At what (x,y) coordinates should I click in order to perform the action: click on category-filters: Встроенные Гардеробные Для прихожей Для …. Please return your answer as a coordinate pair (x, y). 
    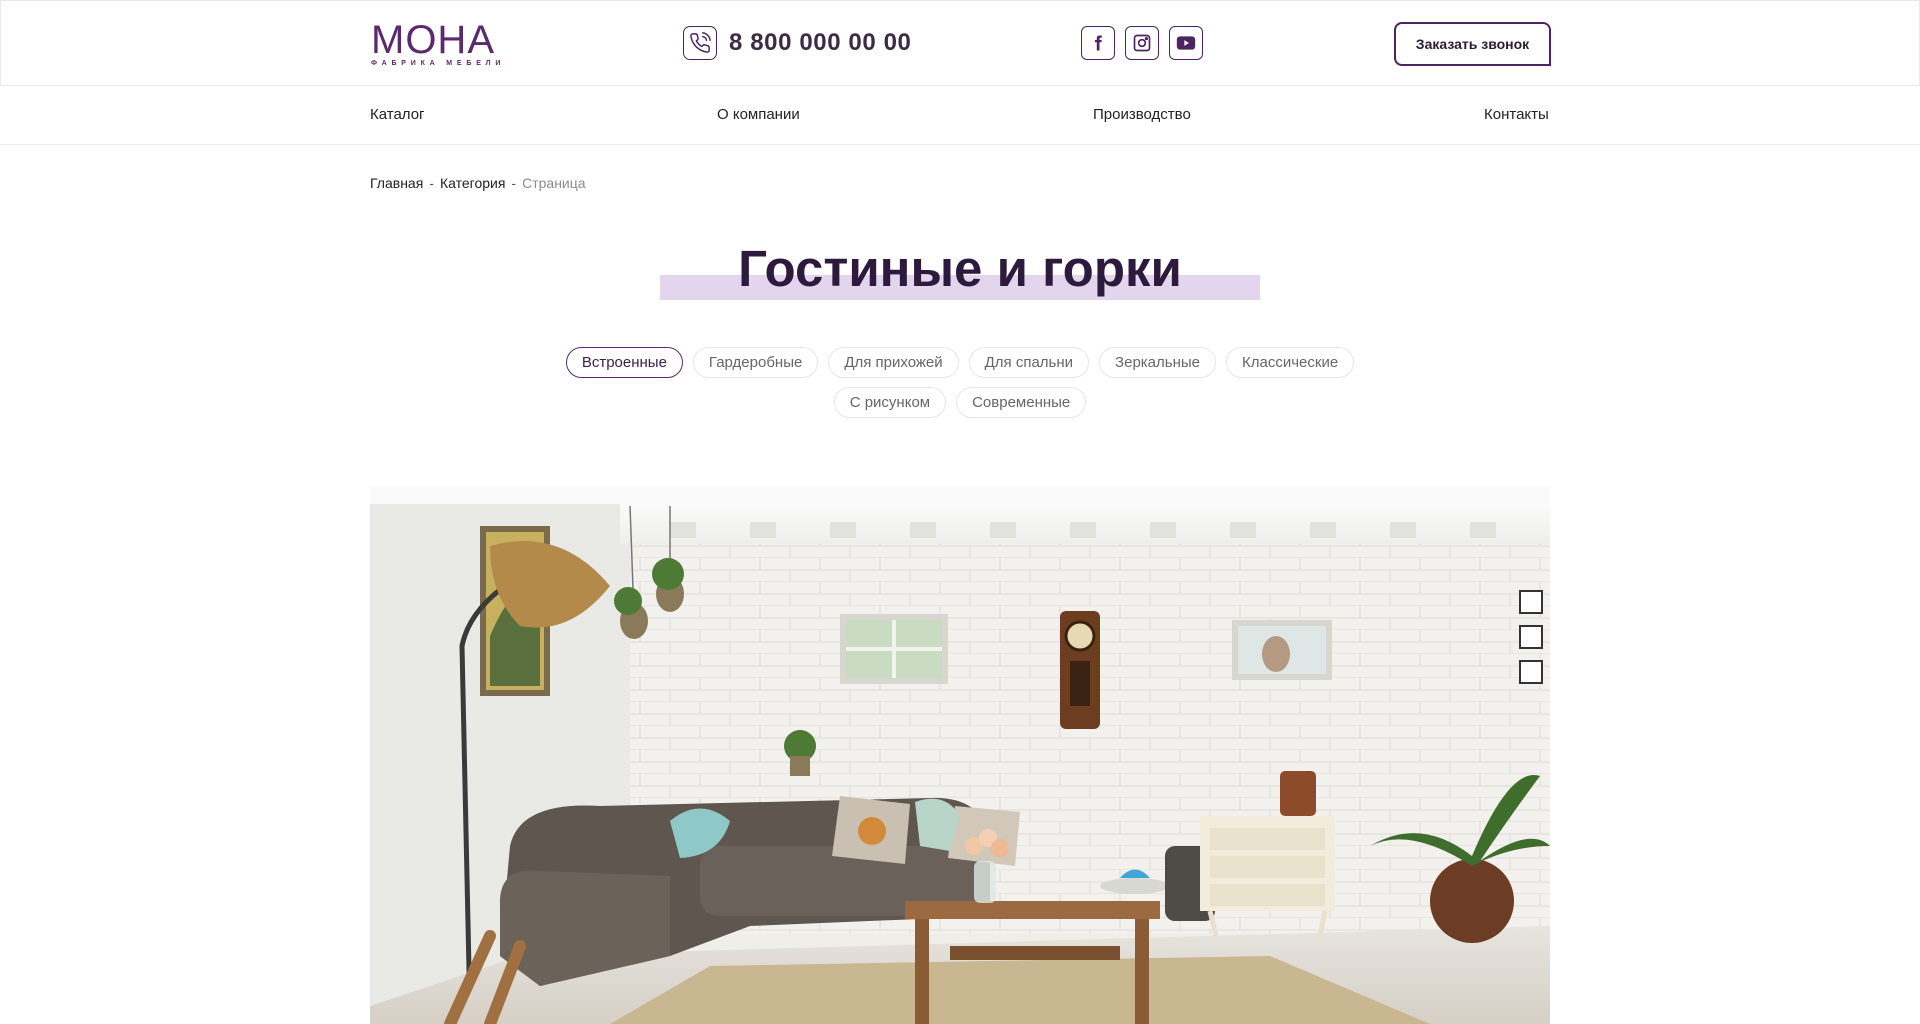
    Looking at the image, I should click on (960, 382).